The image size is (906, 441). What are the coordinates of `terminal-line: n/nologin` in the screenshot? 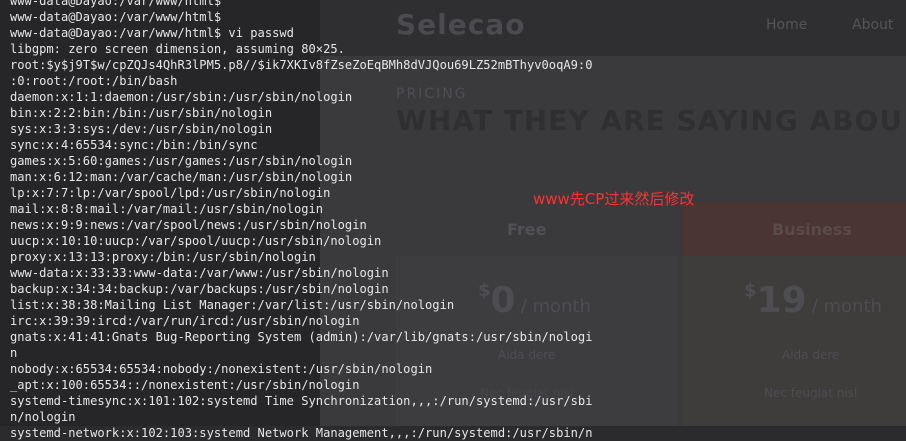 It's located at (43, 417).